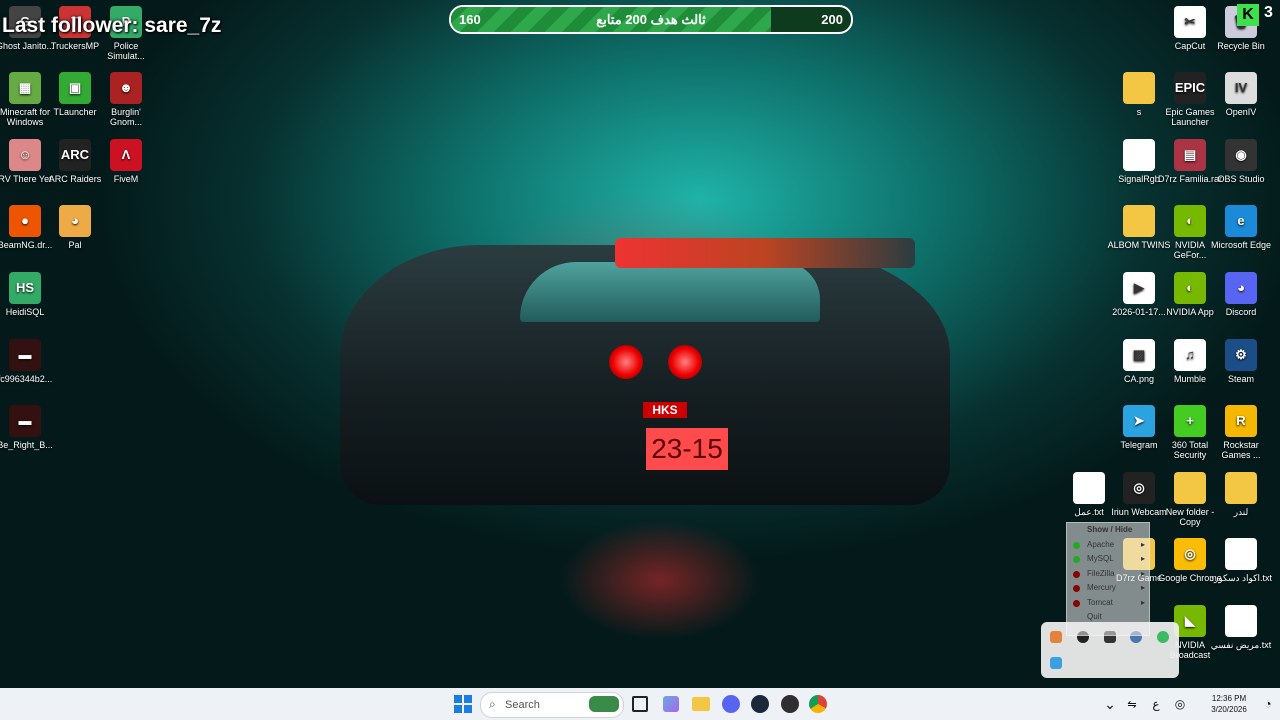  What do you see at coordinates (1229, 698) in the screenshot?
I see `clock-time: 12:36 PM` at bounding box center [1229, 698].